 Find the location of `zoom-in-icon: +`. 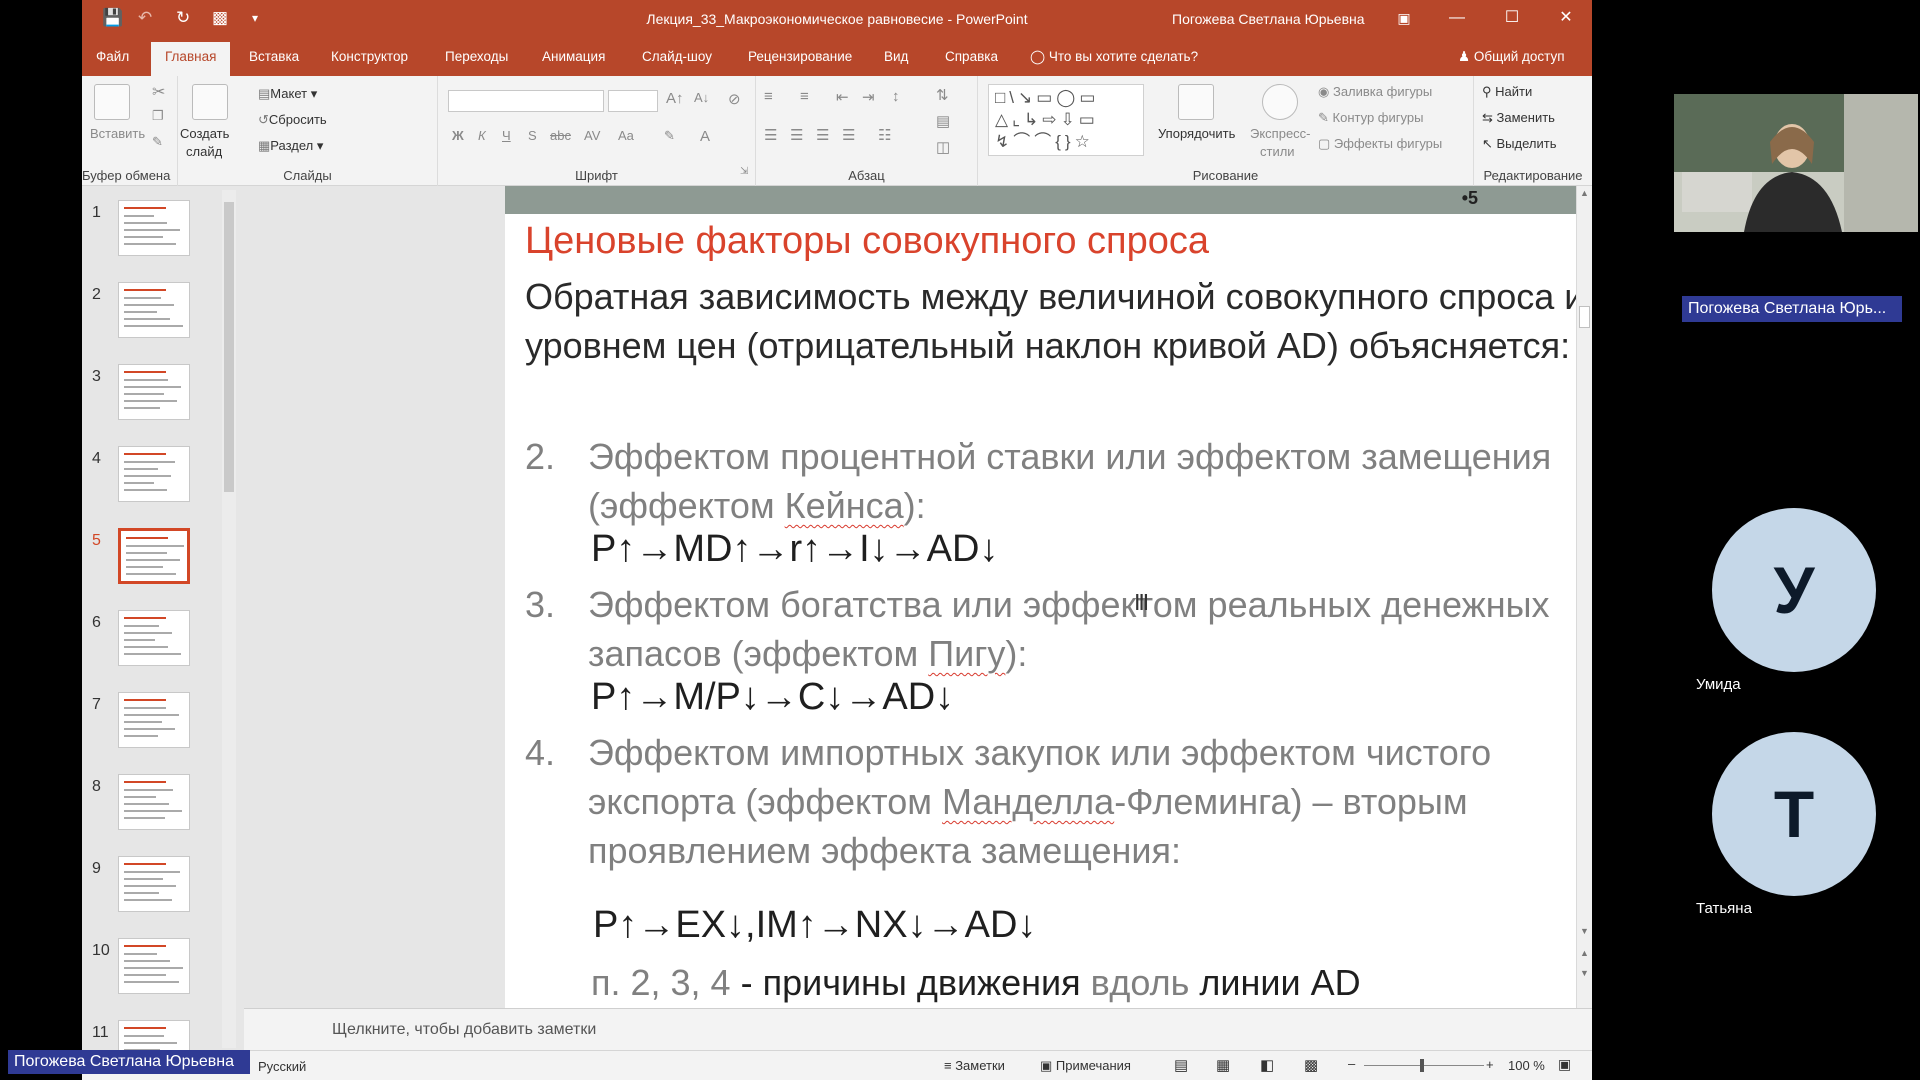

zoom-in-icon: + is located at coordinates (1490, 1064).